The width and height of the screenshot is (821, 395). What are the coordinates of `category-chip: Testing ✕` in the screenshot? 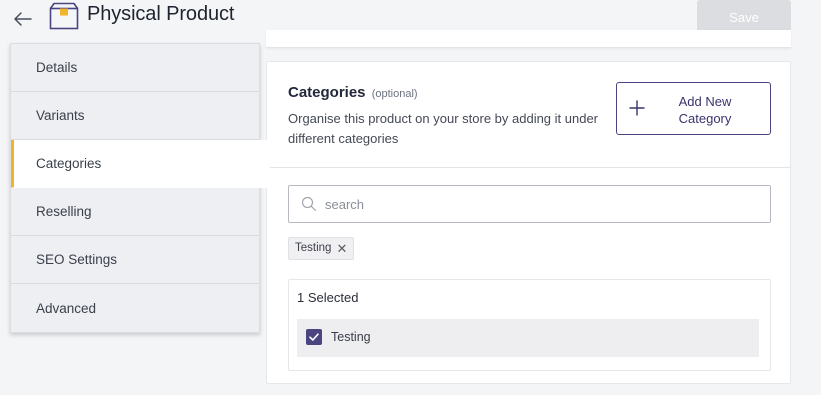 It's located at (321, 248).